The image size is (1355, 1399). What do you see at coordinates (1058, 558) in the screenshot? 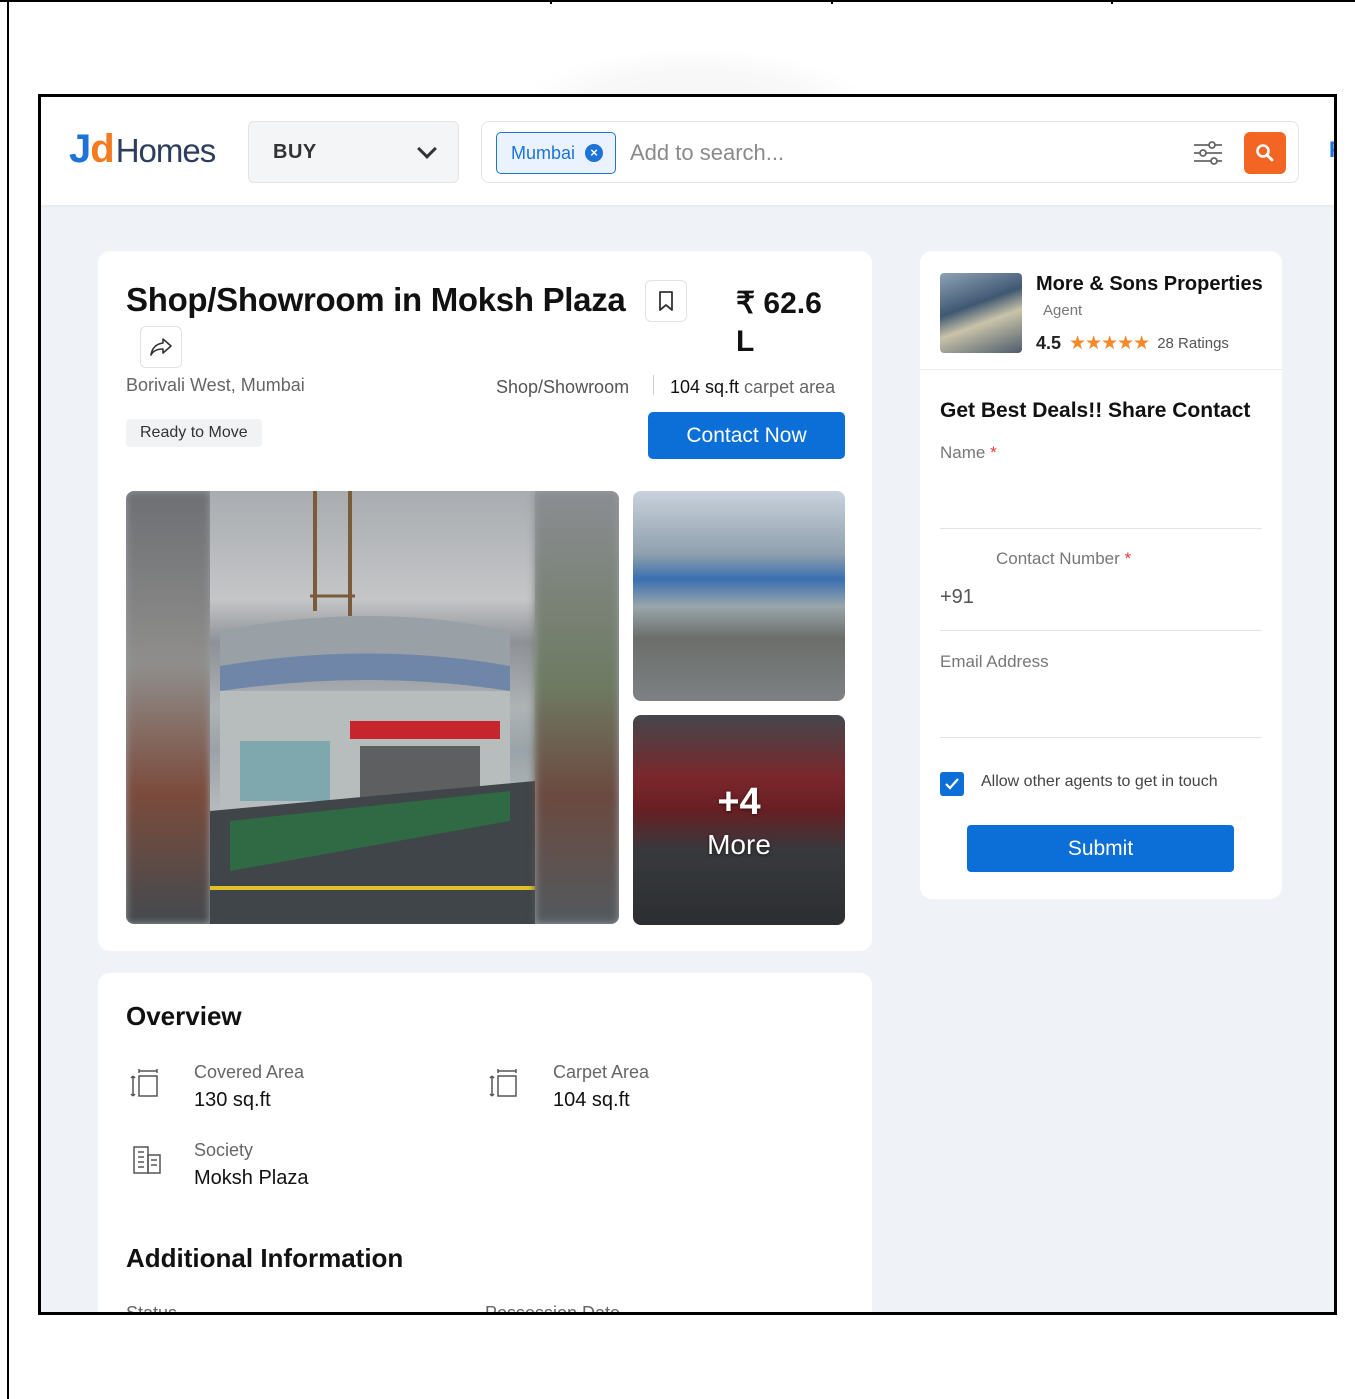
I see `contact-label-text: Contact Number` at bounding box center [1058, 558].